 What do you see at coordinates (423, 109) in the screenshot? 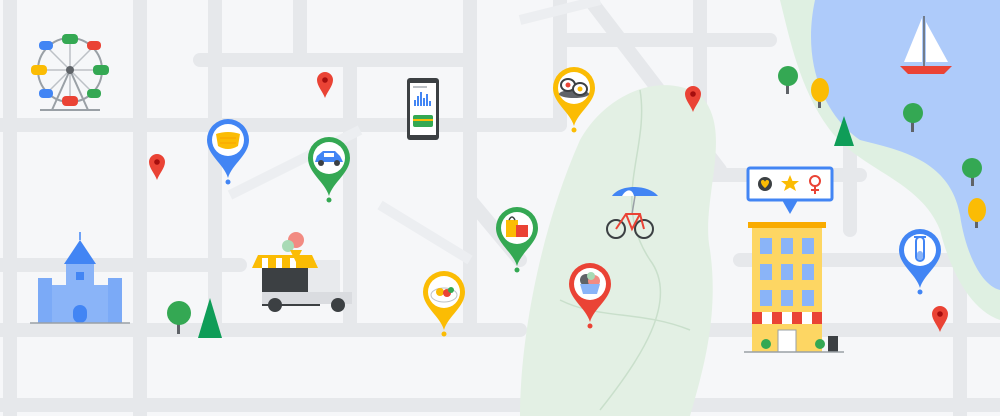
I see `phone-chart-icon` at bounding box center [423, 109].